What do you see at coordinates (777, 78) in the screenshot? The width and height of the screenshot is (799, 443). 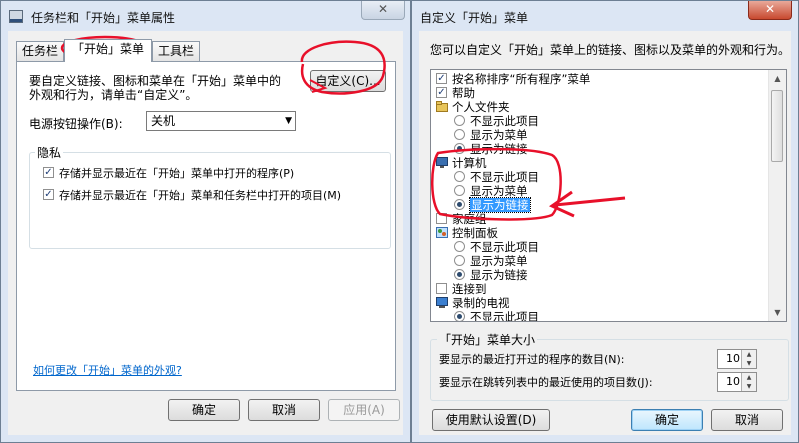 I see `scroll-up-icon: ▲` at bounding box center [777, 78].